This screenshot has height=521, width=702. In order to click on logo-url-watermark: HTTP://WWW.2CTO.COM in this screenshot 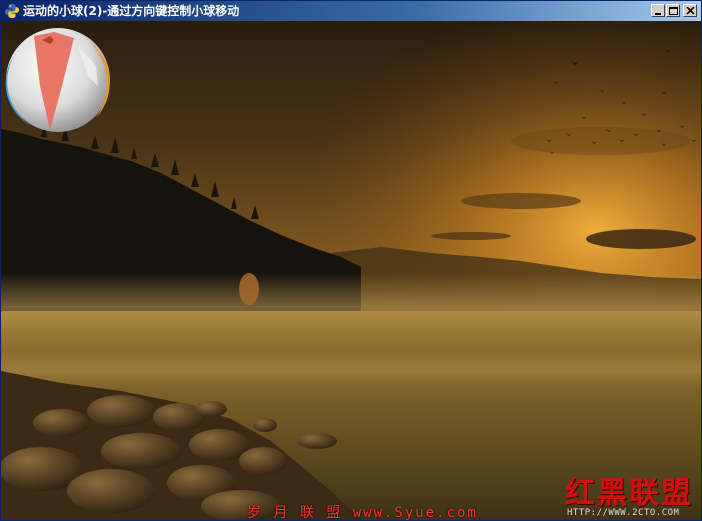, I will do `click(623, 513)`.